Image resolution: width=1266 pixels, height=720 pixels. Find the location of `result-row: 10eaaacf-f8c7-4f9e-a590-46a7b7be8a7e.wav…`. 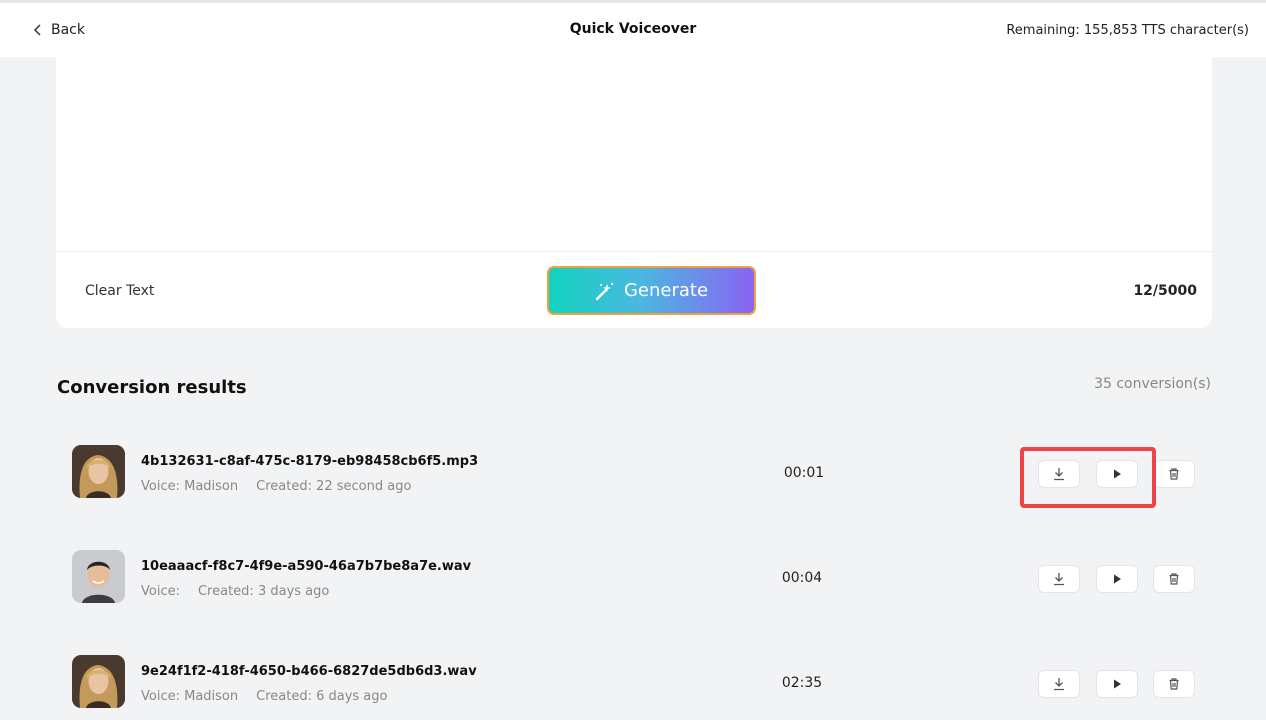

result-row: 10eaaacf-f8c7-4f9e-a590-46a7b7be8a7e.wav… is located at coordinates (634, 595).